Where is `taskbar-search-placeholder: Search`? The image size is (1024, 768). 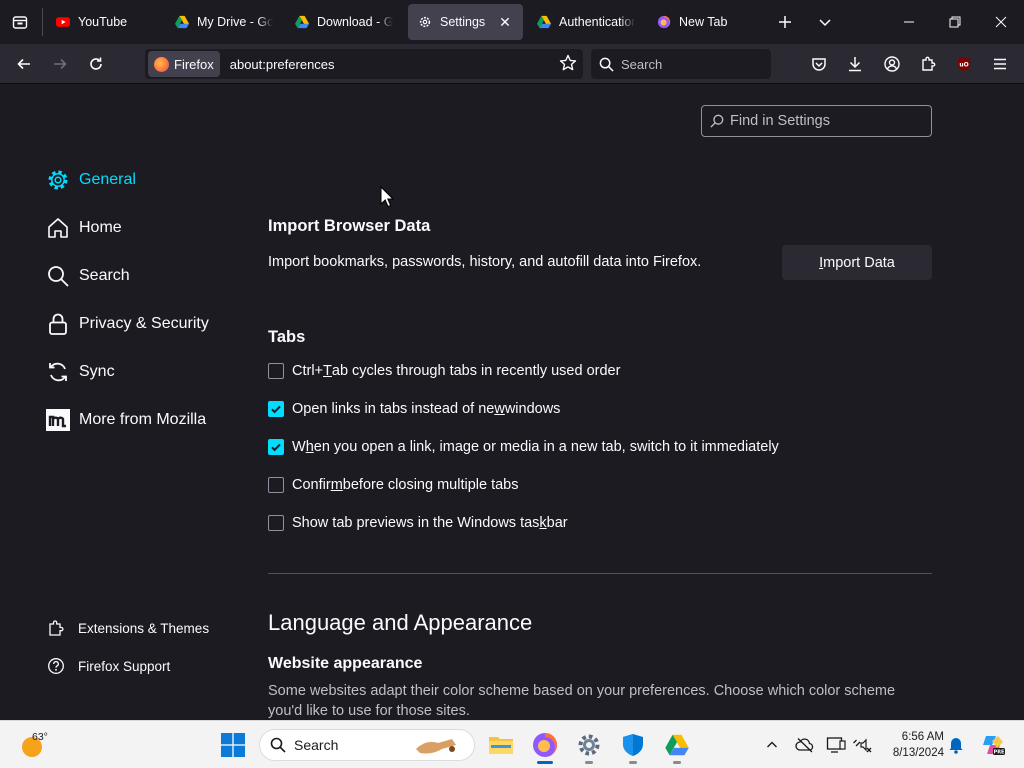 taskbar-search-placeholder: Search is located at coordinates (316, 745).